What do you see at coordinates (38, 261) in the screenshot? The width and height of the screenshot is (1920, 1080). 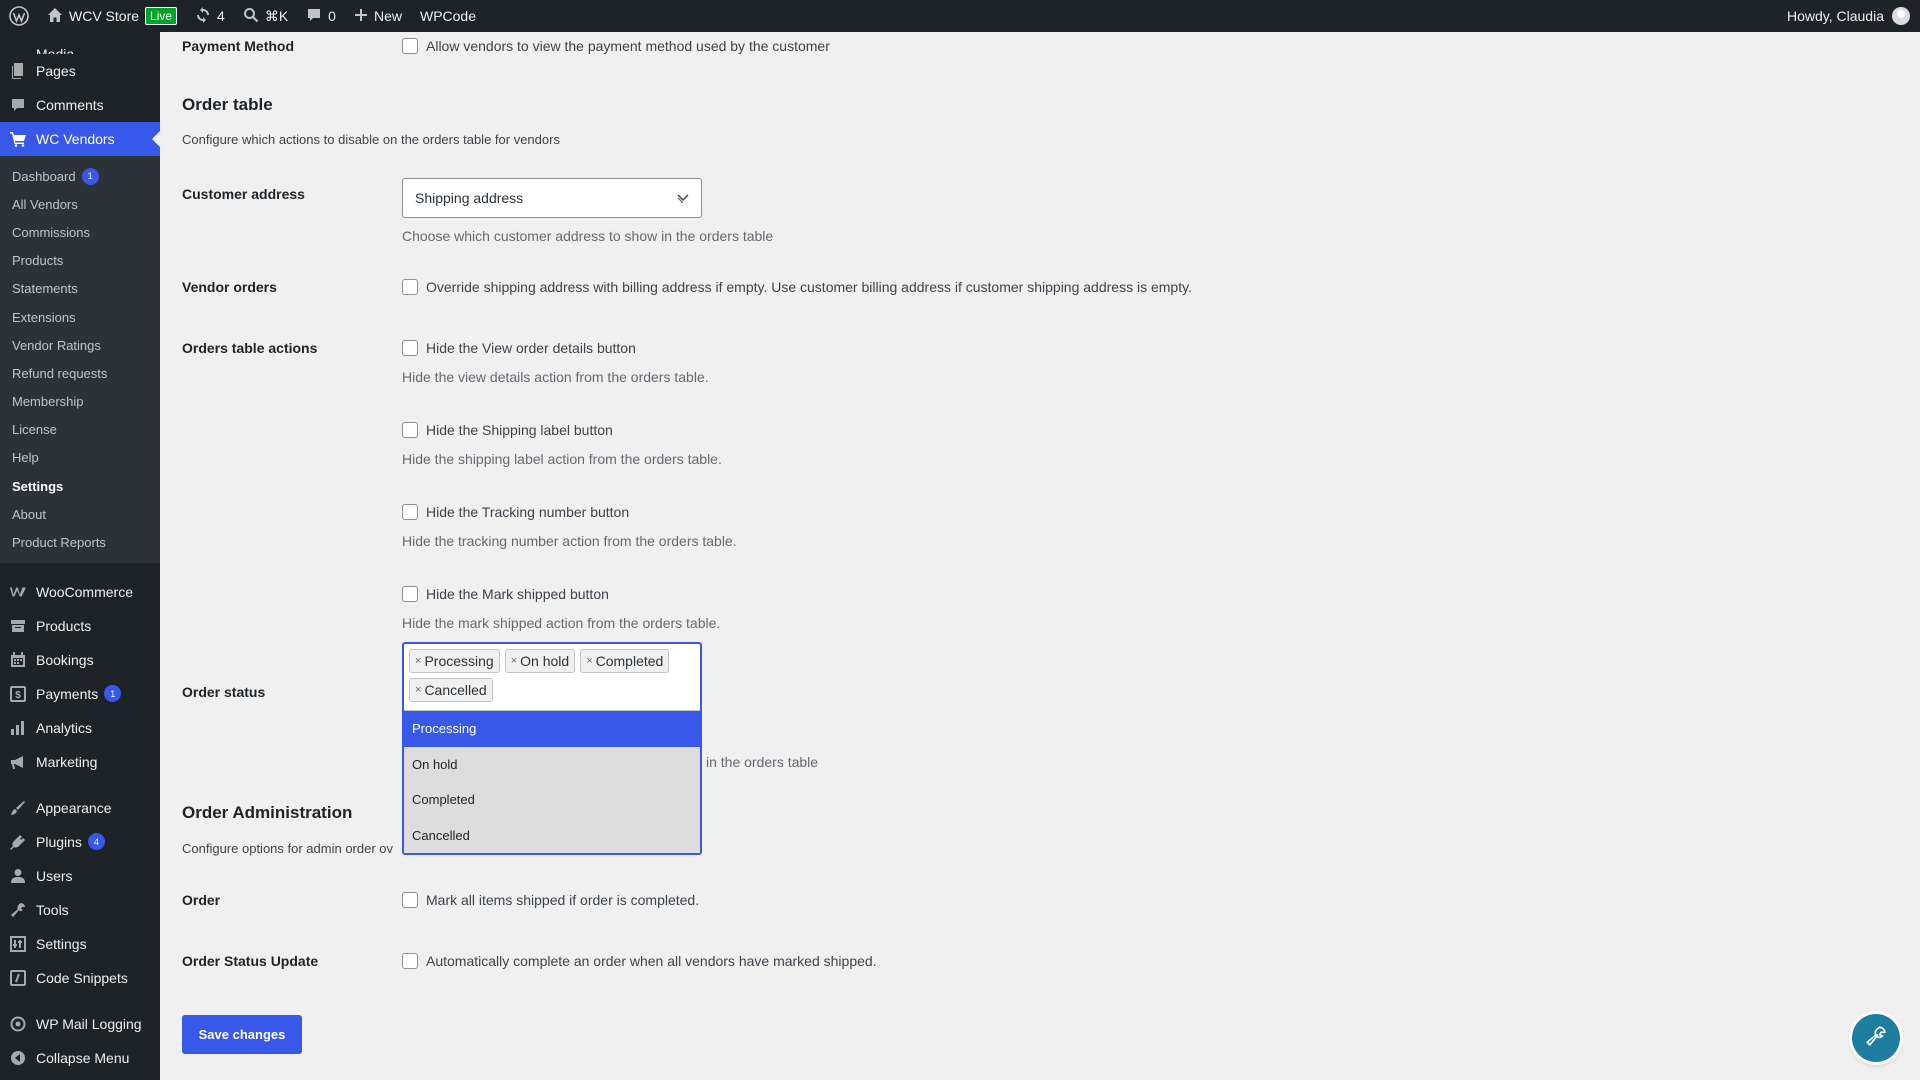 I see `submenu-item-label: Products` at bounding box center [38, 261].